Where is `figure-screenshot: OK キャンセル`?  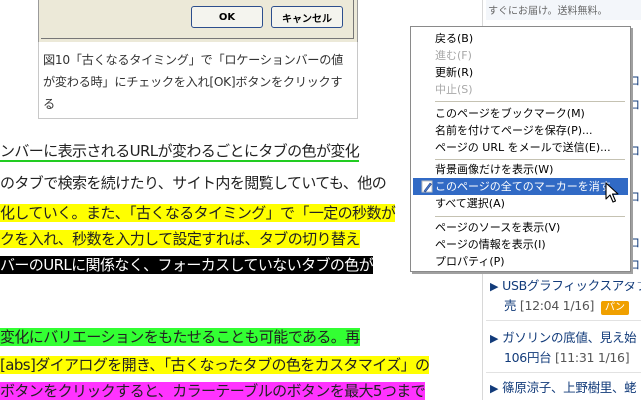 figure-screenshot: OK キャンセル is located at coordinates (198, 21).